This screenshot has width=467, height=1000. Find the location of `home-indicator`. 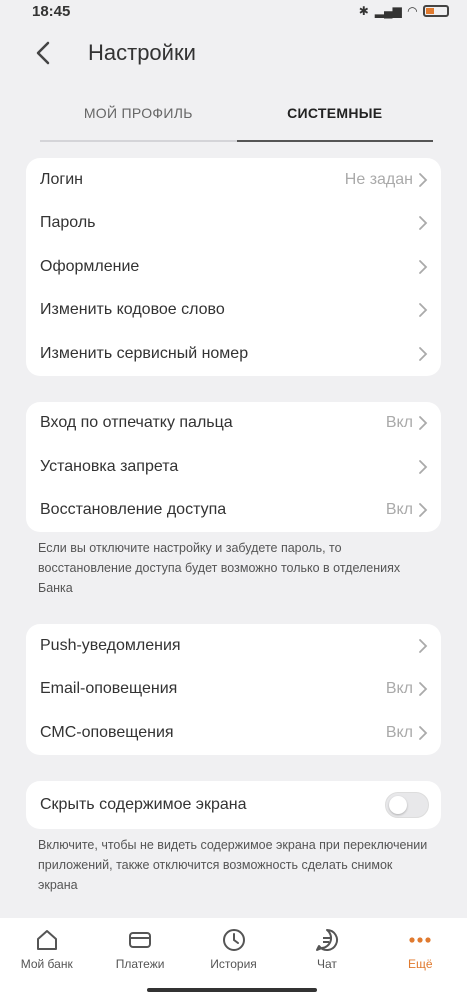

home-indicator is located at coordinates (232, 990).